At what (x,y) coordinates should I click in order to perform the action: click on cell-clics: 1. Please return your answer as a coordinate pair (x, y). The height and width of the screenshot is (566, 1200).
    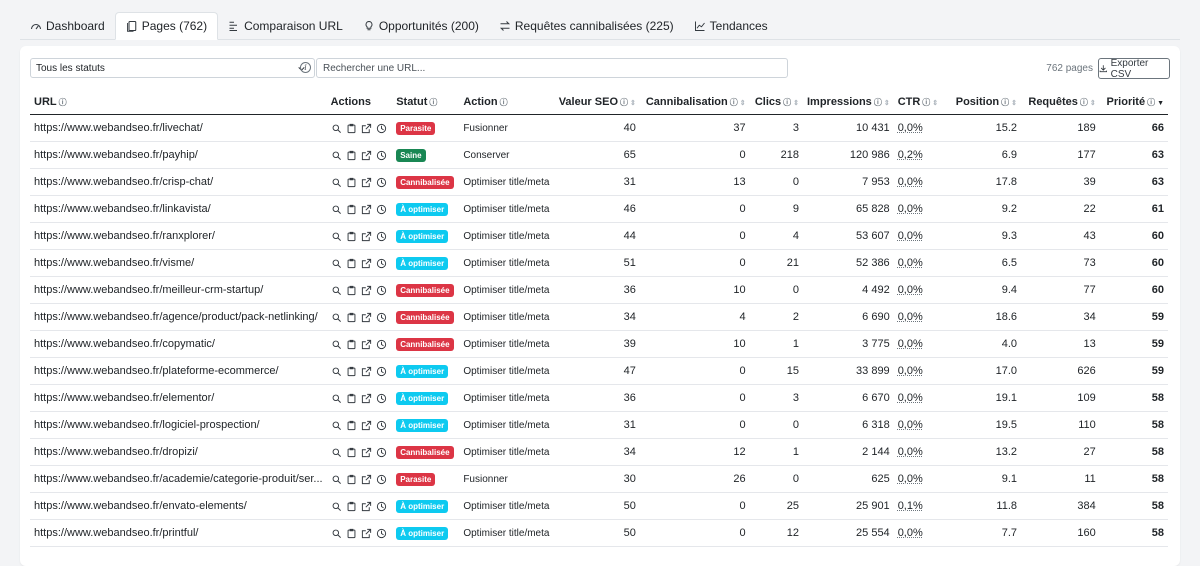
    Looking at the image, I should click on (776, 452).